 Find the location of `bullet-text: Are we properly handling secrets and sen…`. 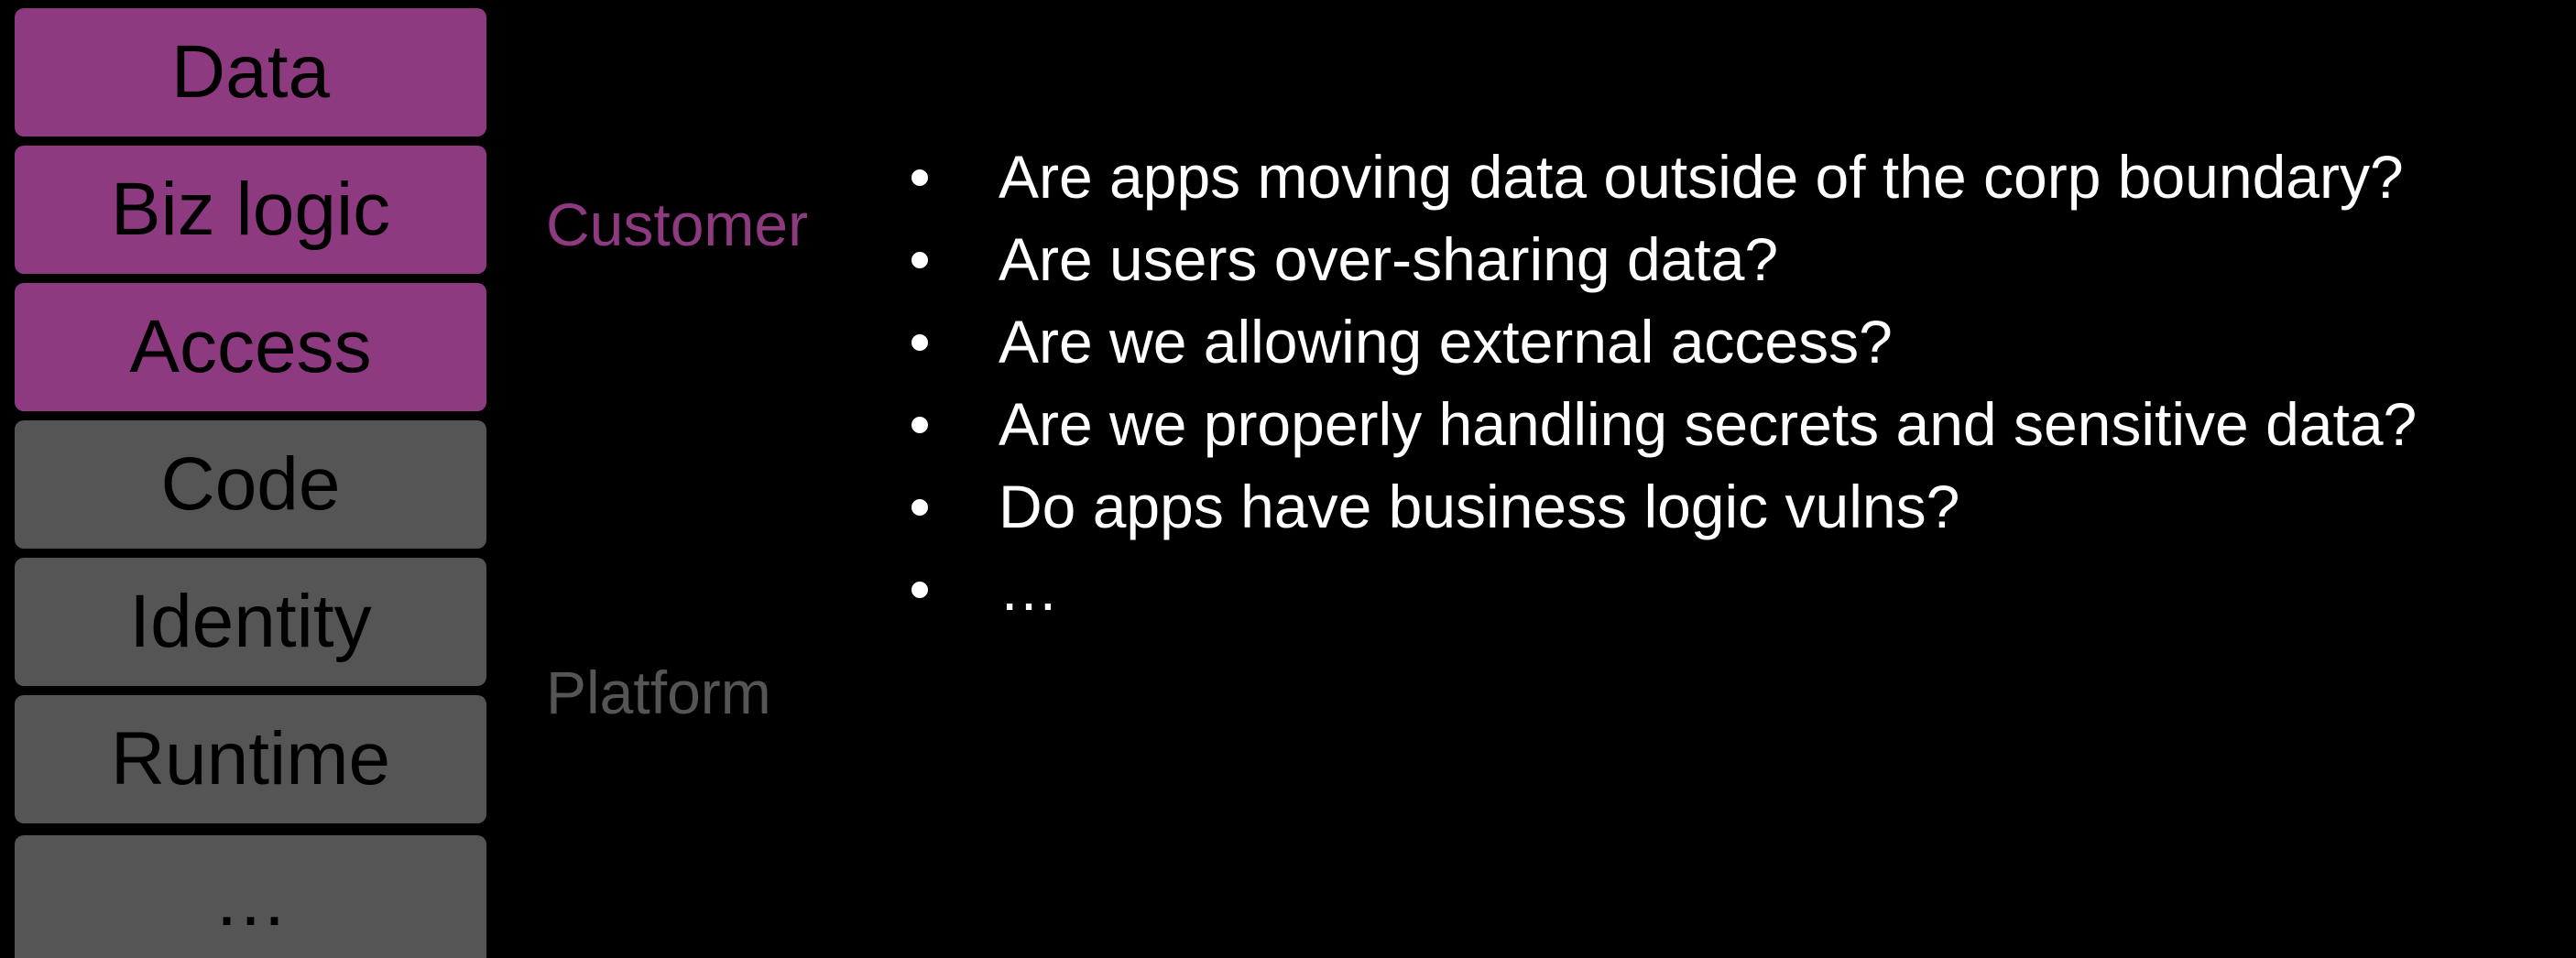

bullet-text: Are we properly handling secrets and sen… is located at coordinates (1709, 424).